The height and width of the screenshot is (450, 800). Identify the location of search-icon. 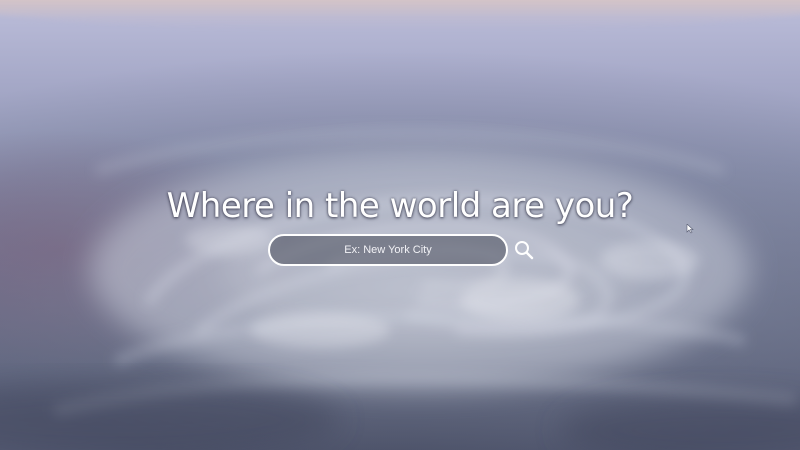
(524, 250).